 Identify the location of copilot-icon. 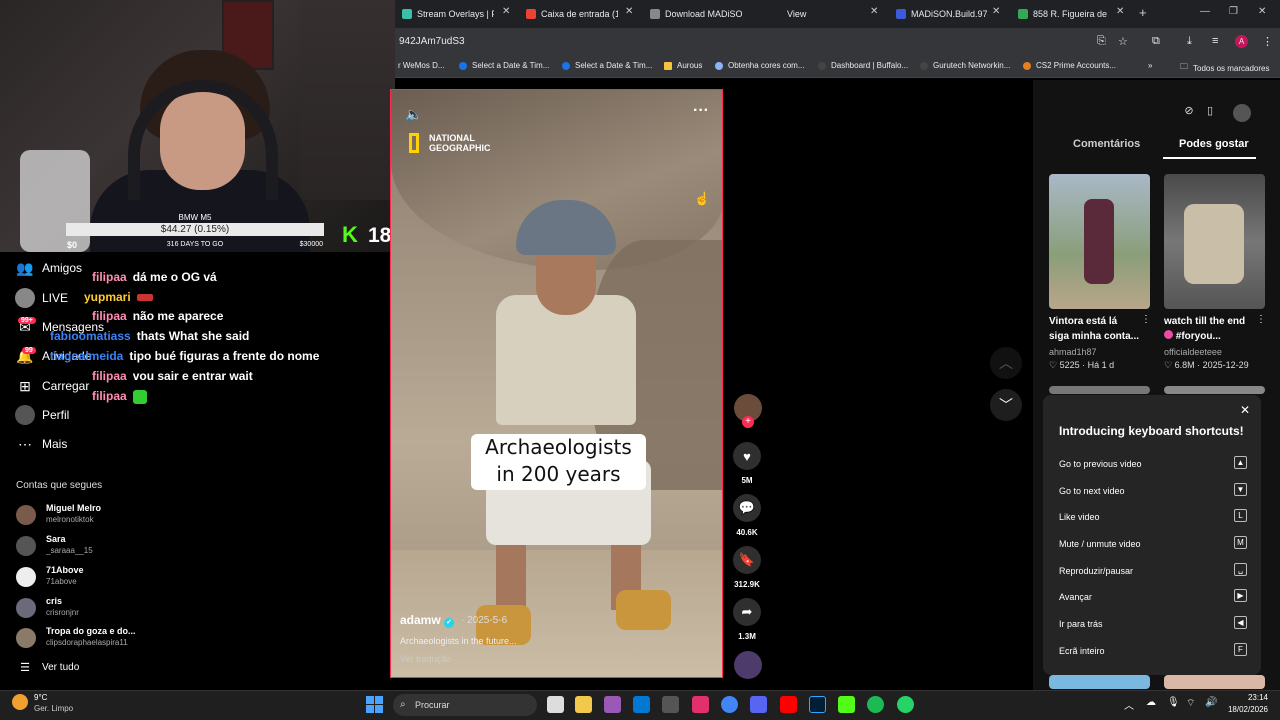
(612, 704).